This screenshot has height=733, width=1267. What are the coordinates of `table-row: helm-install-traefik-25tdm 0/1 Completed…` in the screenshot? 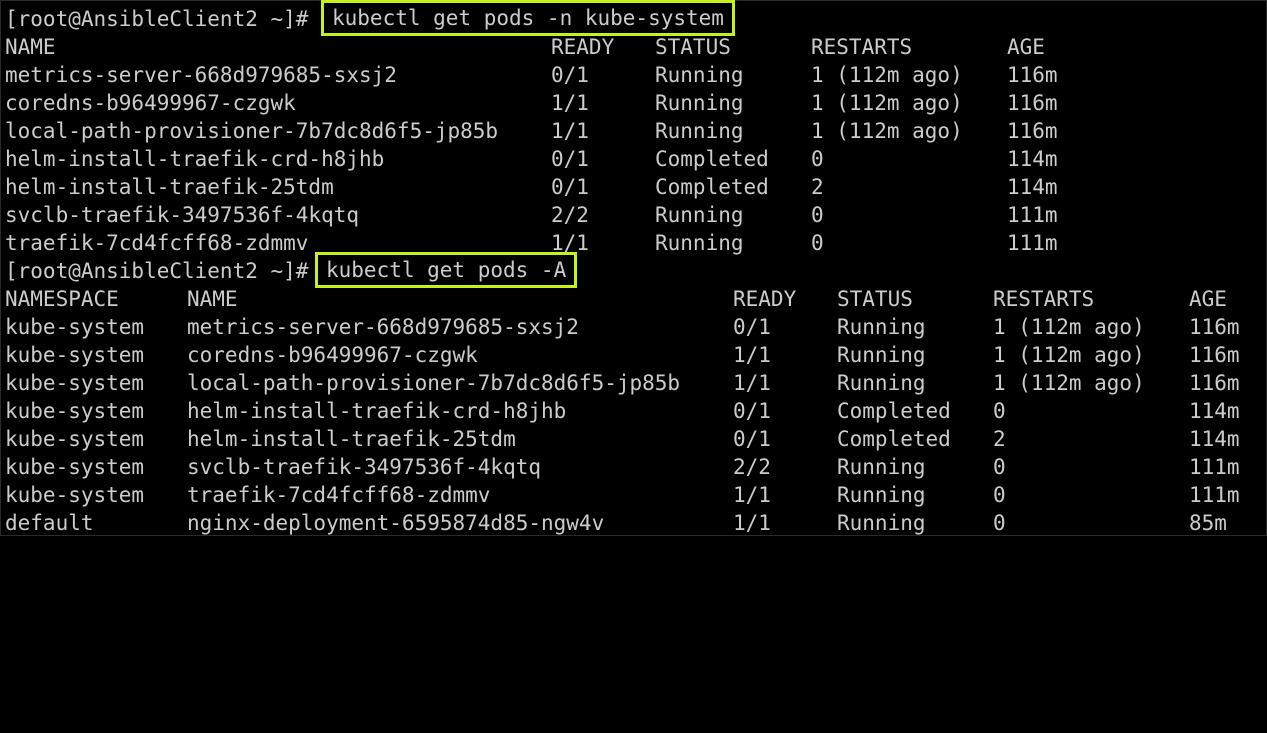 It's located at (635, 187).